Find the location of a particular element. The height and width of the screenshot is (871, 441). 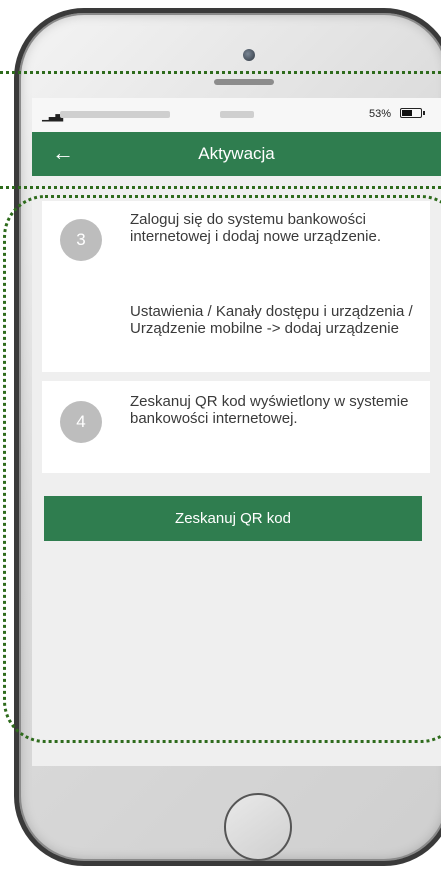

front-camera-icon is located at coordinates (249, 55).